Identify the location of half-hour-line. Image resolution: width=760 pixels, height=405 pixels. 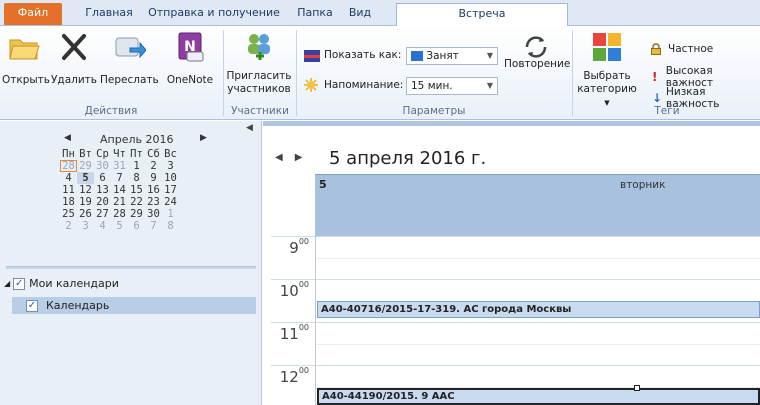
(537, 258).